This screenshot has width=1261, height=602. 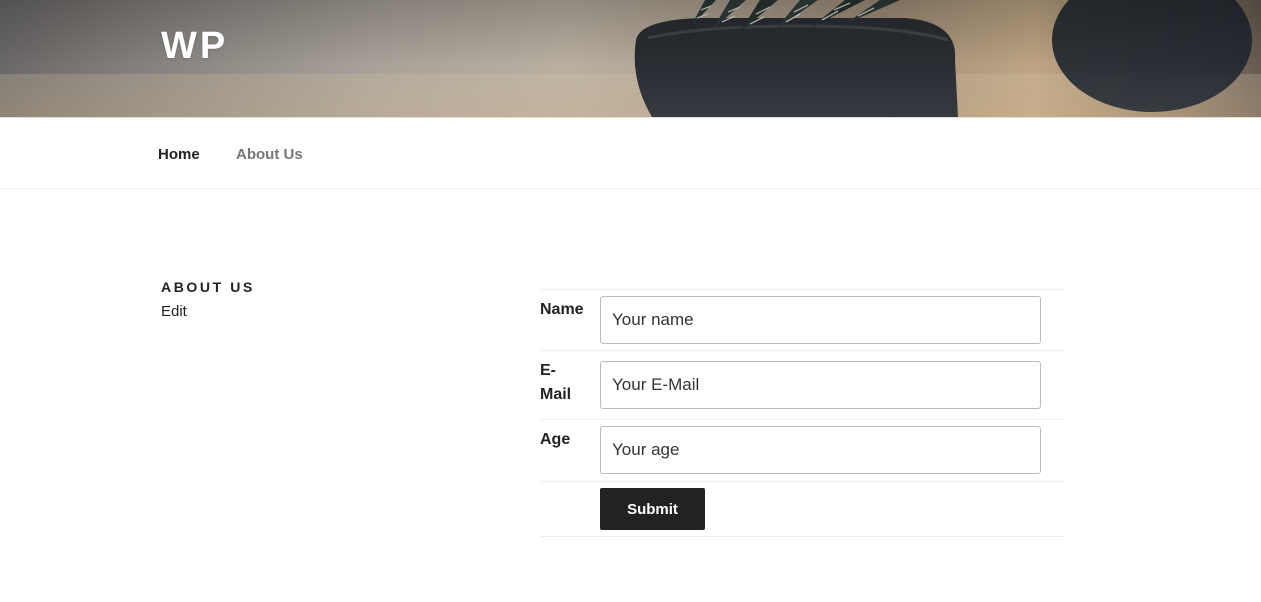 What do you see at coordinates (194, 46) in the screenshot?
I see `site-title: WP` at bounding box center [194, 46].